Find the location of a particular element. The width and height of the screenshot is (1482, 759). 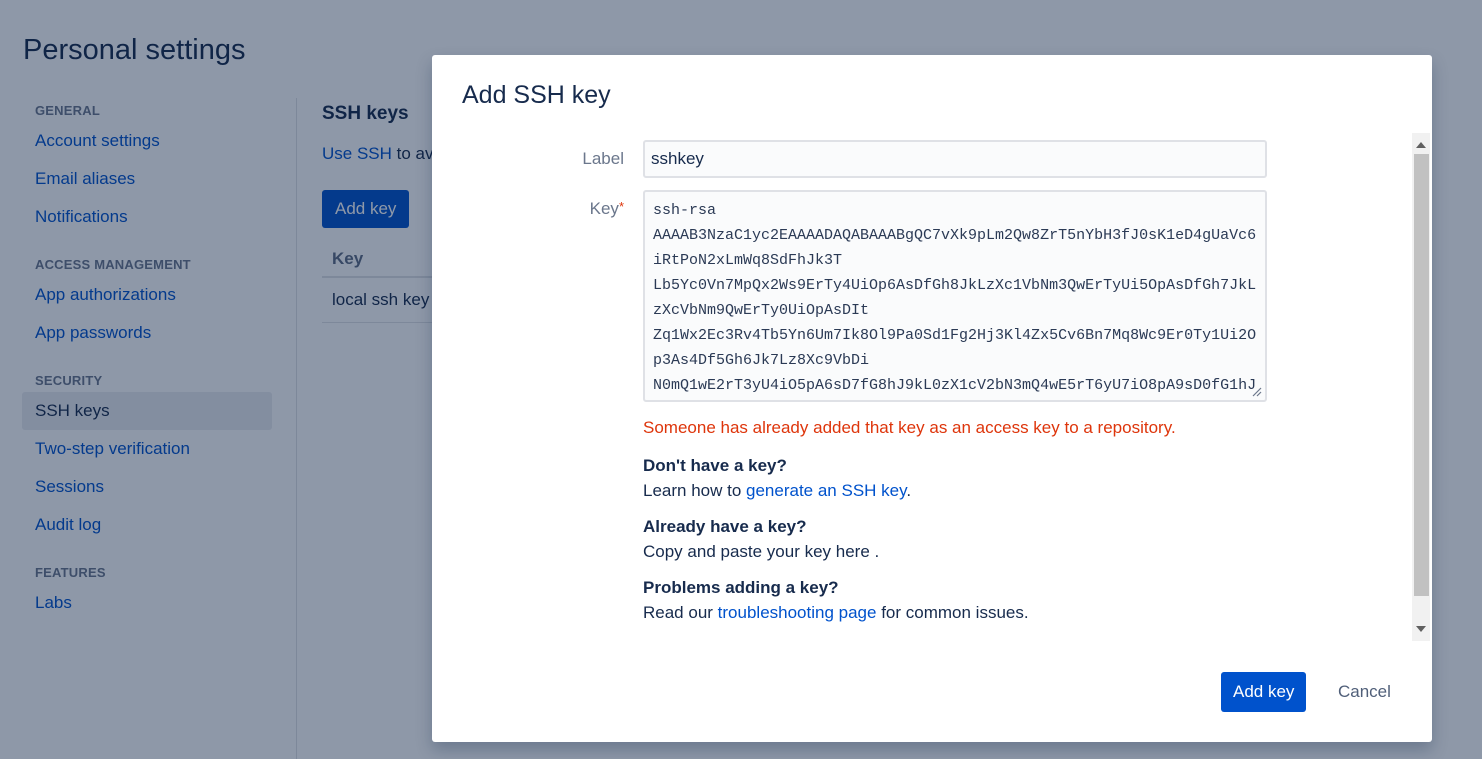

help-title: Don't have a key? is located at coordinates (715, 465).